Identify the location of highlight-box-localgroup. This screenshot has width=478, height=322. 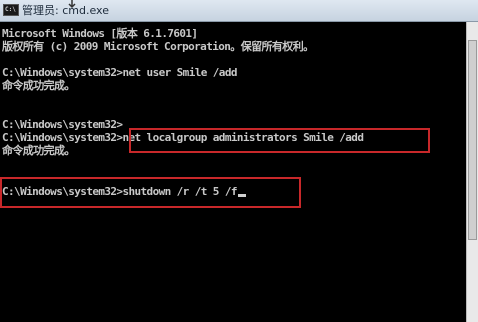
(279, 140).